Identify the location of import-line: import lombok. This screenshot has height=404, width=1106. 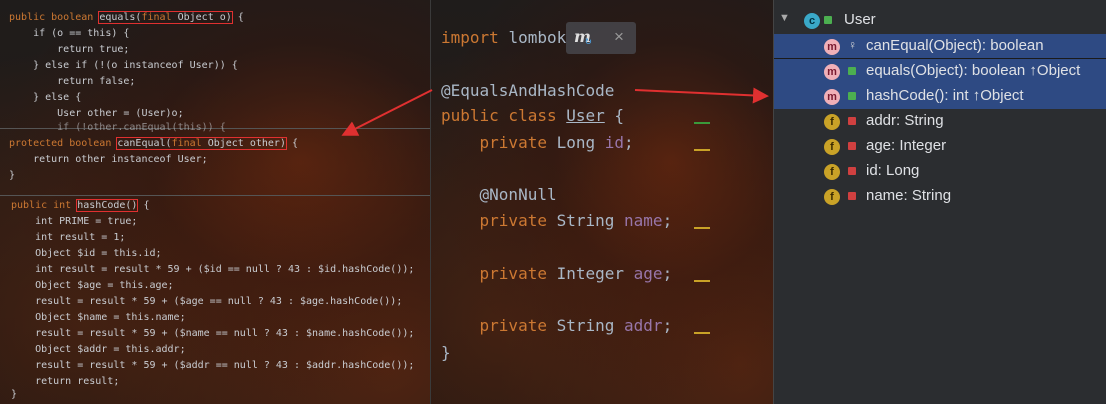
(503, 38).